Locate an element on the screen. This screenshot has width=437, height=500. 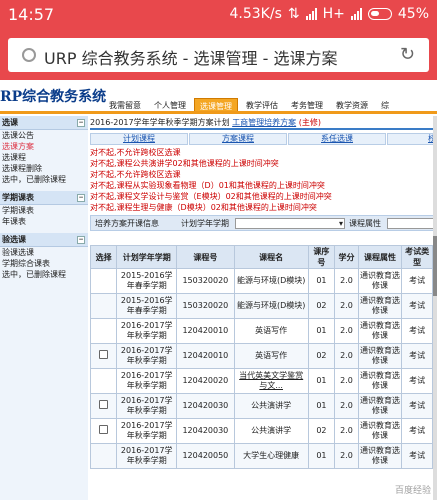
course-tabs: 计划课程方案课程系任选课校任 is located at coordinates (263, 139).